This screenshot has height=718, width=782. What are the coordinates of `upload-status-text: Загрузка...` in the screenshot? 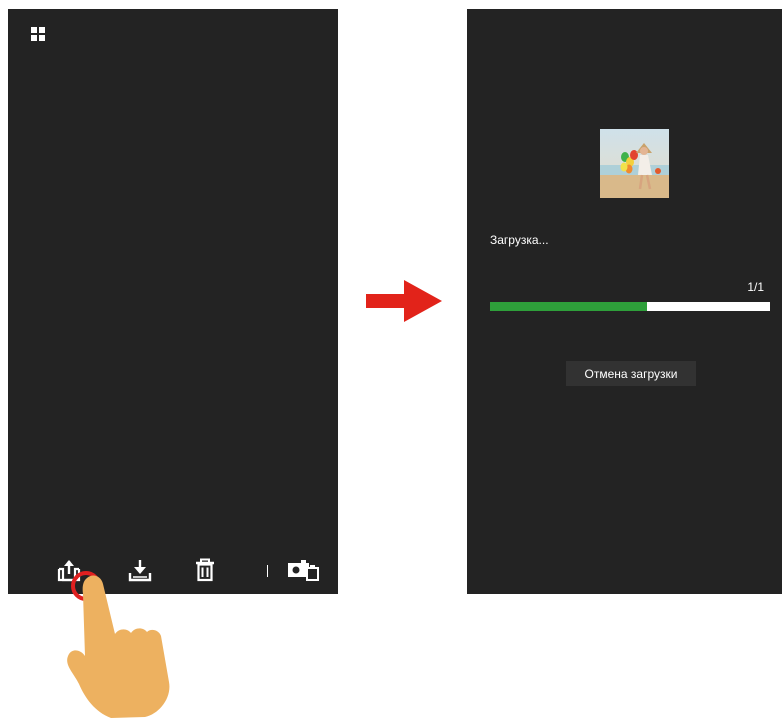 It's located at (519, 240).